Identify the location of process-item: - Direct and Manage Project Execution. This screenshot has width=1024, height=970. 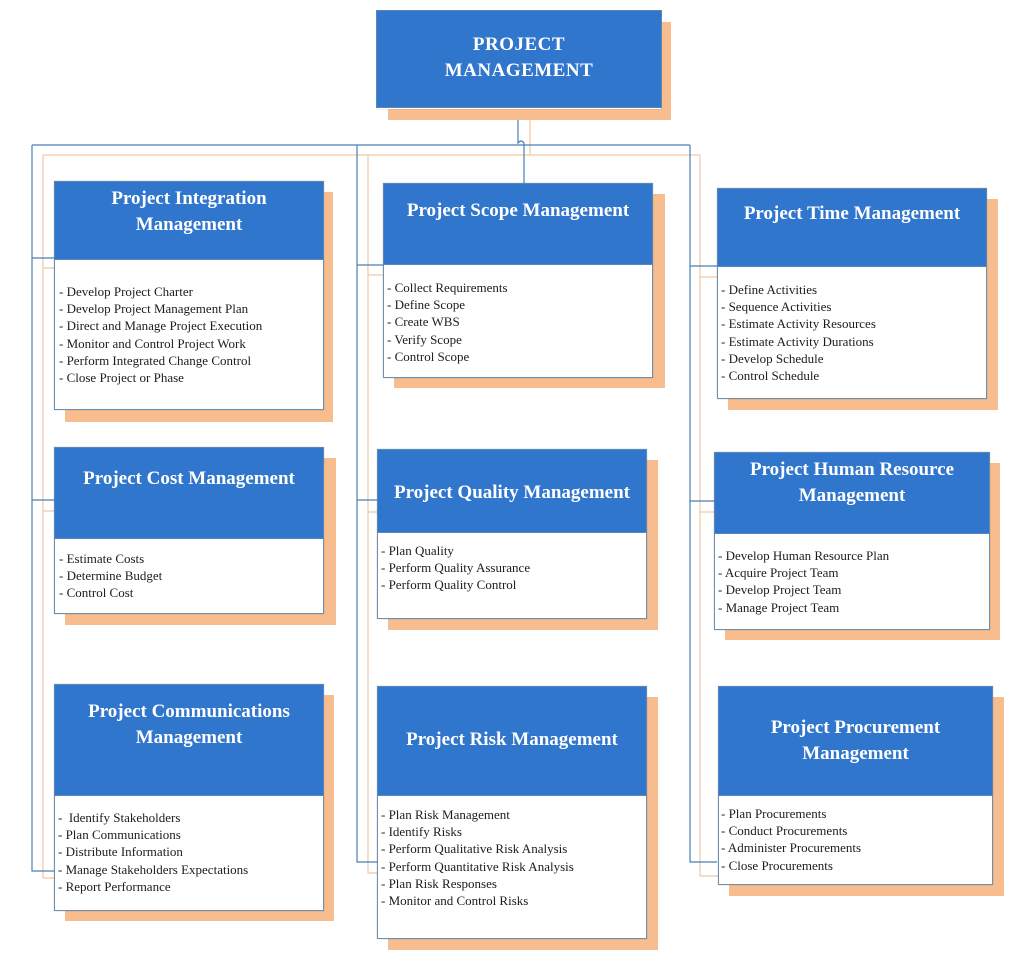
(161, 326).